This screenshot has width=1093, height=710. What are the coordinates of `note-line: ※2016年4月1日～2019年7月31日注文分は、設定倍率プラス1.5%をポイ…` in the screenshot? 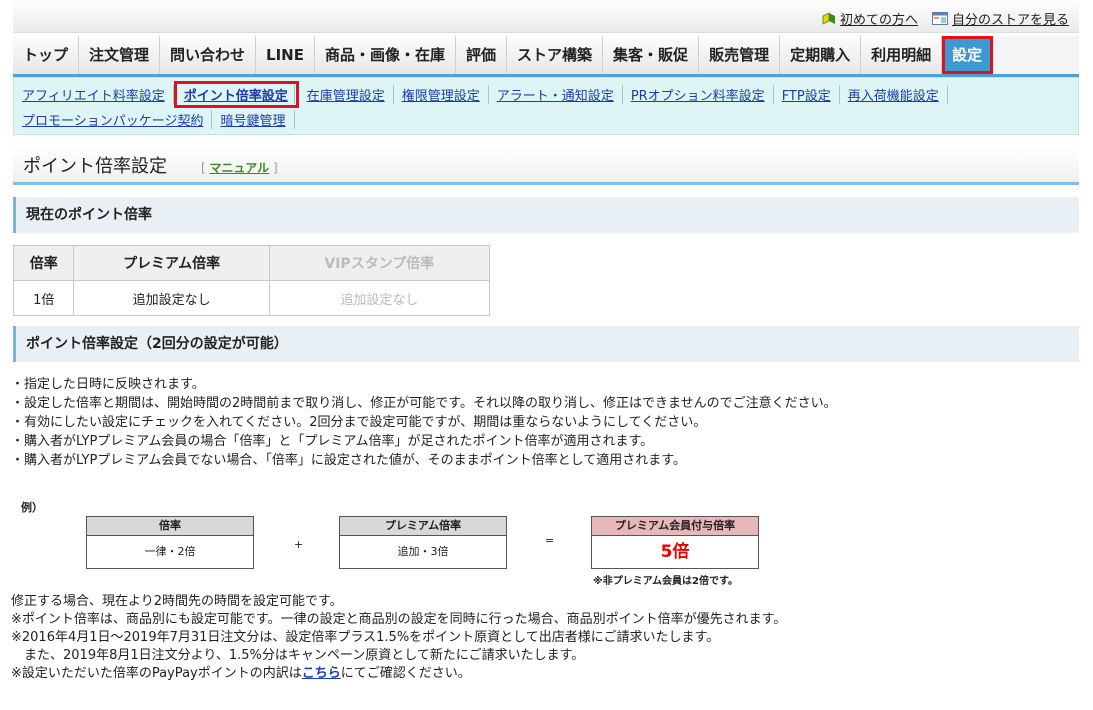 It's located at (365, 637).